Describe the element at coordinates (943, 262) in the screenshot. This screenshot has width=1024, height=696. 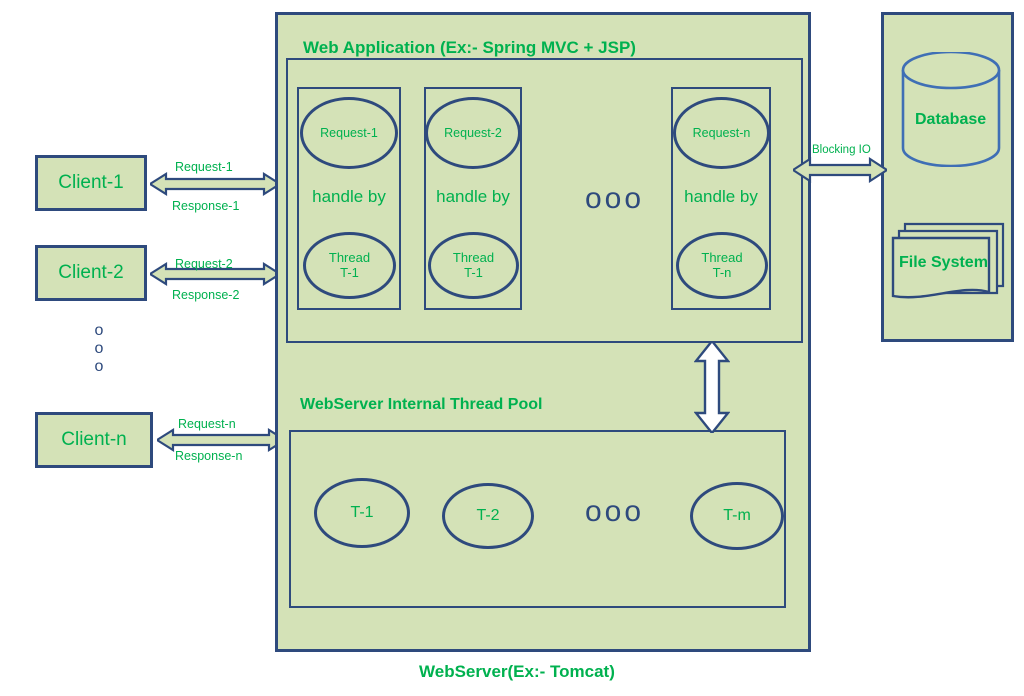
I see `file-system-label: File System` at that location.